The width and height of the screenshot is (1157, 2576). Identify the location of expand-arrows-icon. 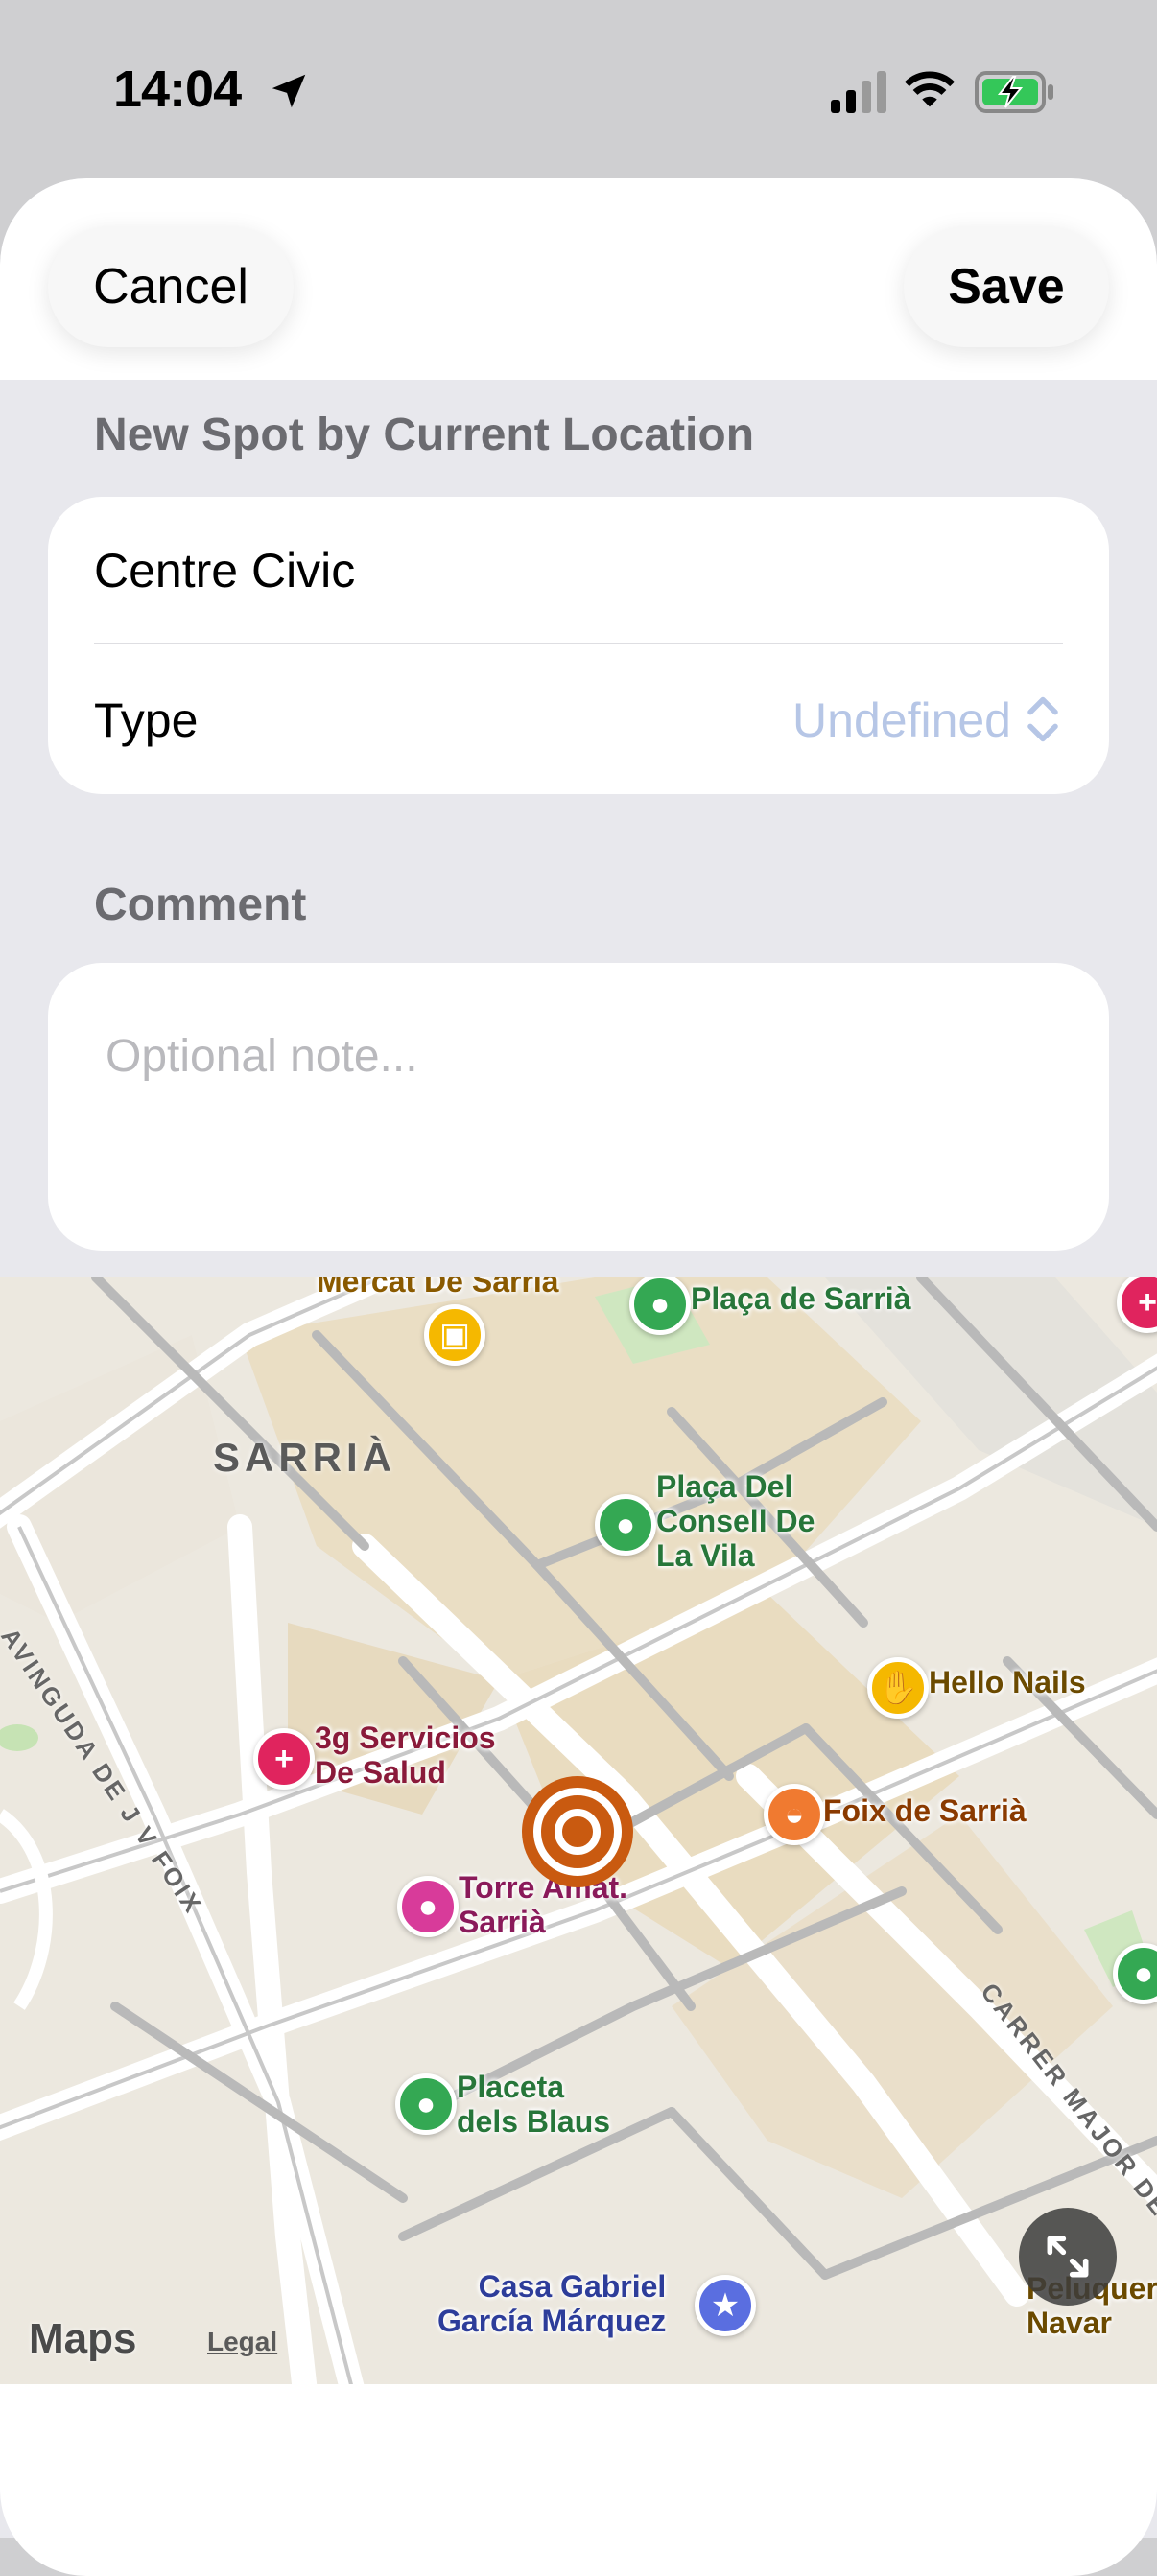
(1068, 2257).